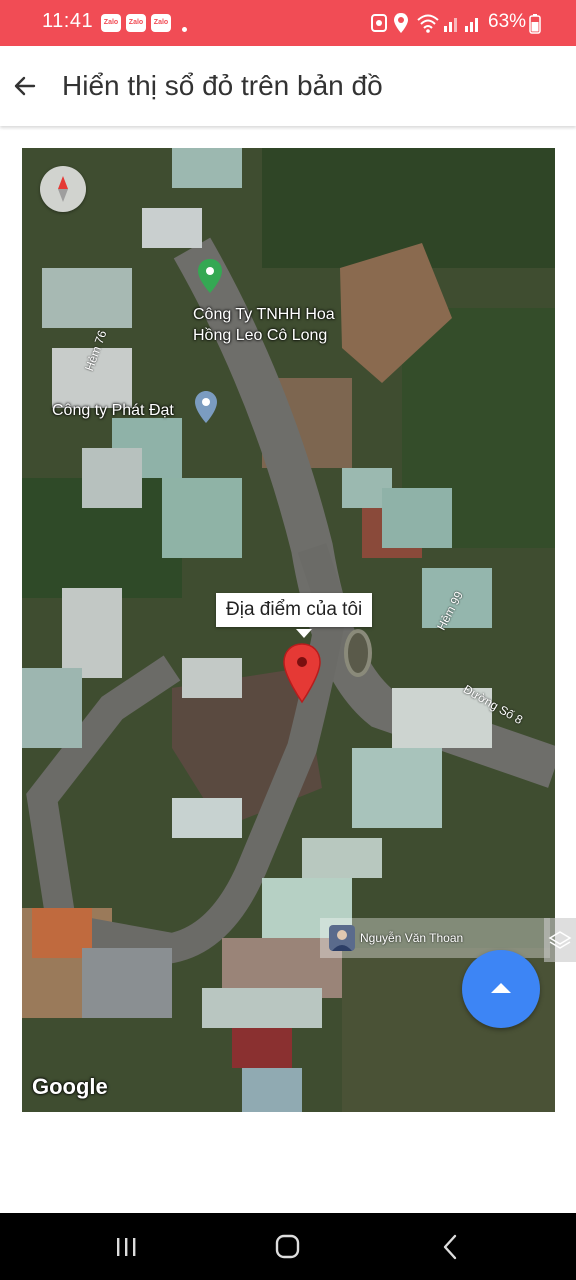  I want to click on person-icon, so click(342, 940).